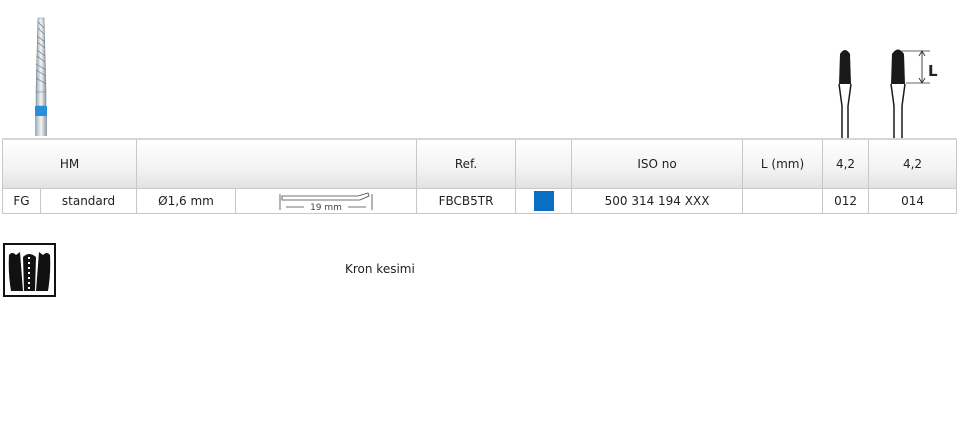 Image resolution: width=958 pixels, height=427 pixels. Describe the element at coordinates (21, 201) in the screenshot. I see `cell-shank: FG` at that location.